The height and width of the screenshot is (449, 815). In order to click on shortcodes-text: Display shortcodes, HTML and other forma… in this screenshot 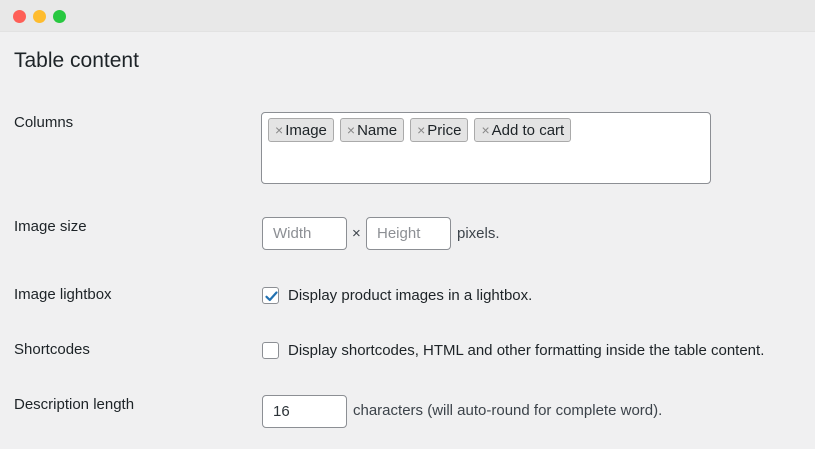, I will do `click(526, 350)`.